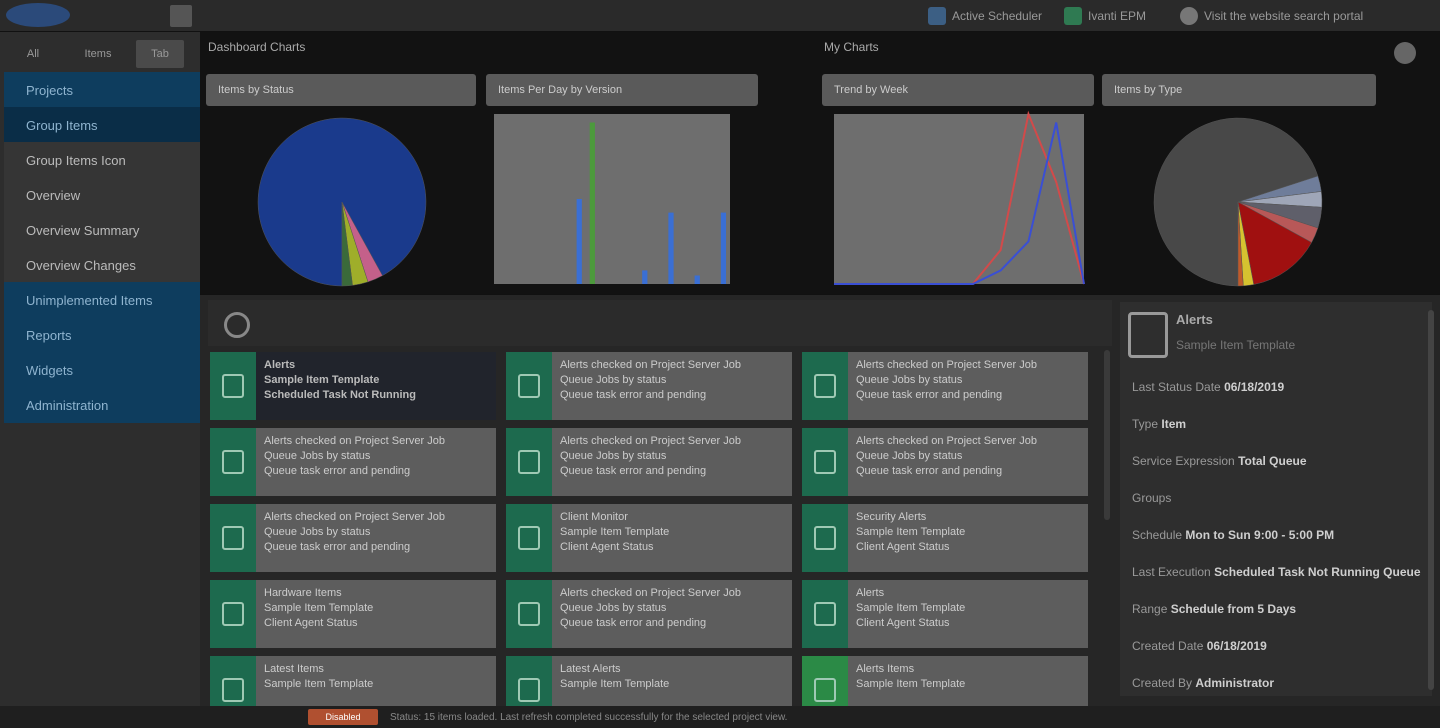 Image resolution: width=1440 pixels, height=728 pixels. What do you see at coordinates (102, 195) in the screenshot?
I see `sidebar-item: Overview` at bounding box center [102, 195].